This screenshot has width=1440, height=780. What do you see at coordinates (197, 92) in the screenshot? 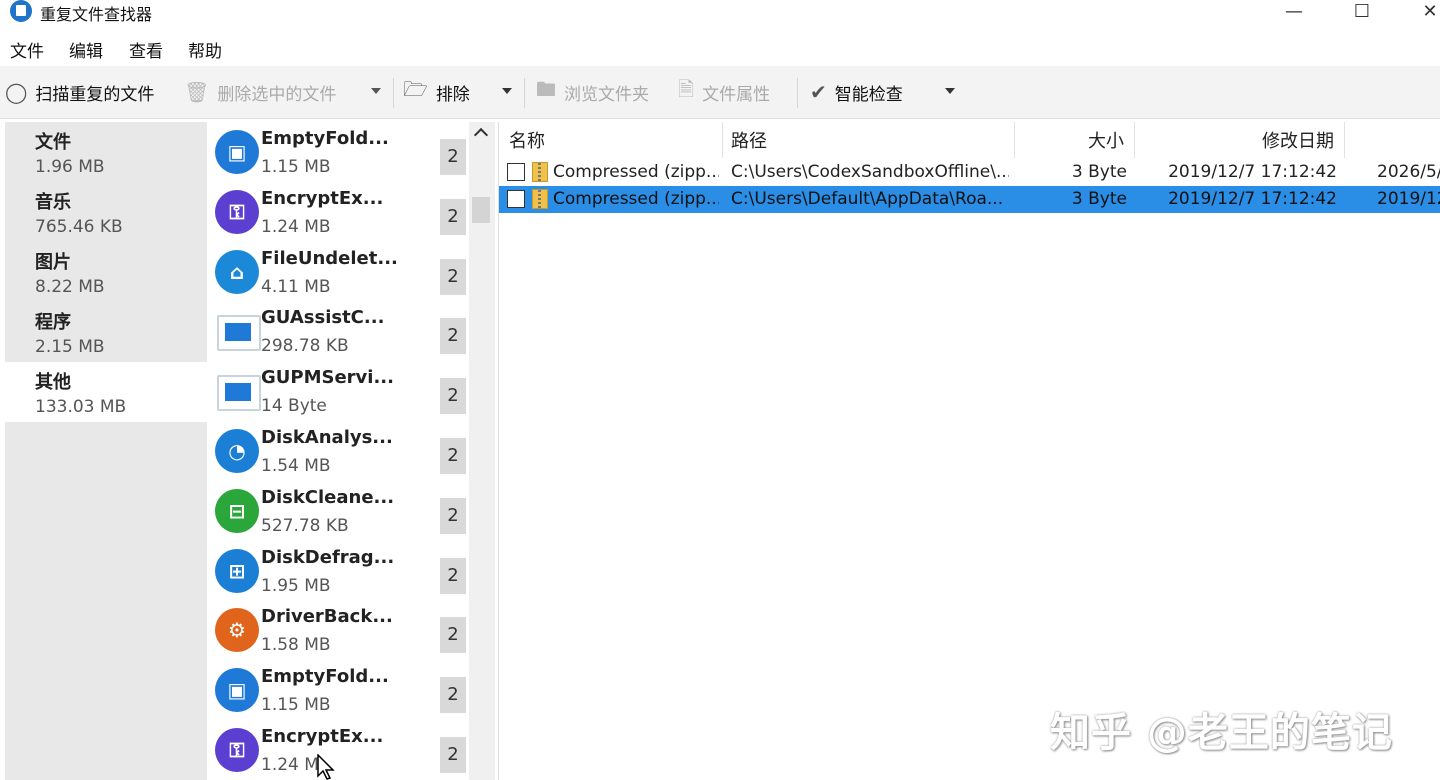
I see `trash-icon: 🗑` at bounding box center [197, 92].